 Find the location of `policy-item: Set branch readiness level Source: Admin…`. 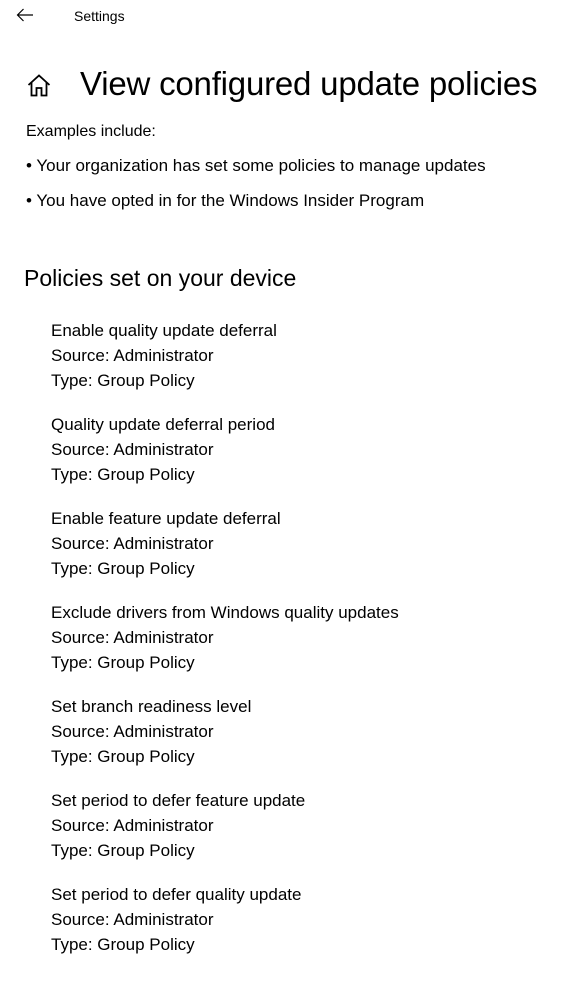

policy-item: Set branch readiness level Source: Admin… is located at coordinates (225, 741).